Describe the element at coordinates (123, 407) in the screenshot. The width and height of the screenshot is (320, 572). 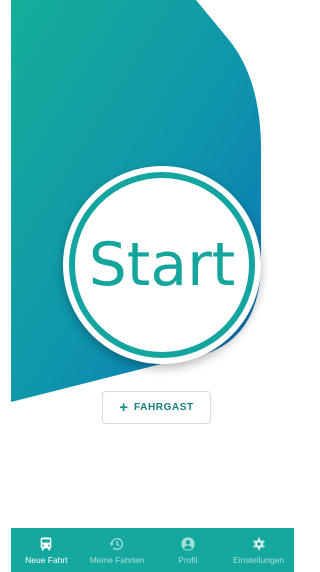
I see `plus-icon: +` at that location.